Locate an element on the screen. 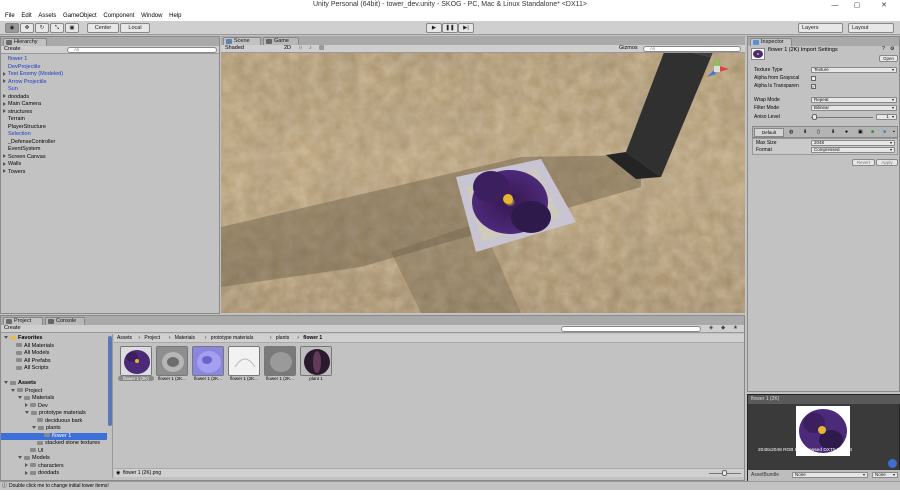 The width and height of the screenshot is (900, 500). hierarchy-item: Terrain is located at coordinates (14, 119).